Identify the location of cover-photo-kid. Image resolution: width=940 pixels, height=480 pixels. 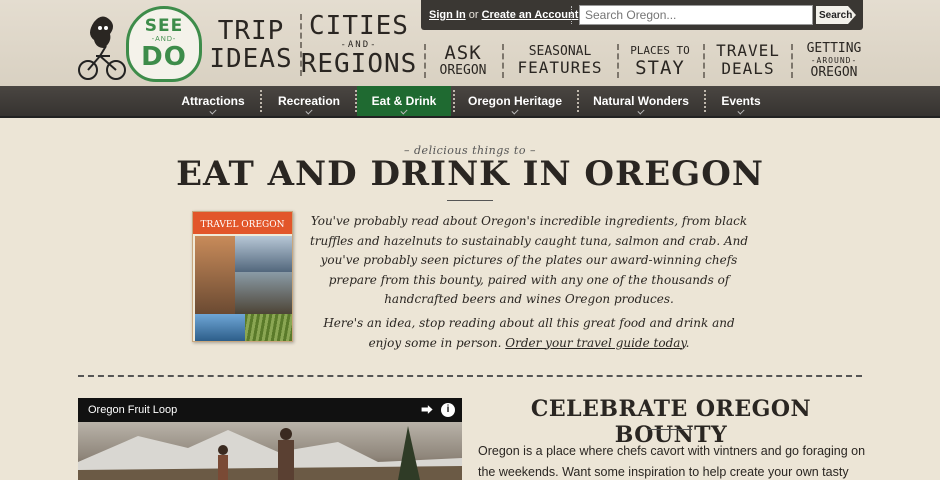
(220, 327).